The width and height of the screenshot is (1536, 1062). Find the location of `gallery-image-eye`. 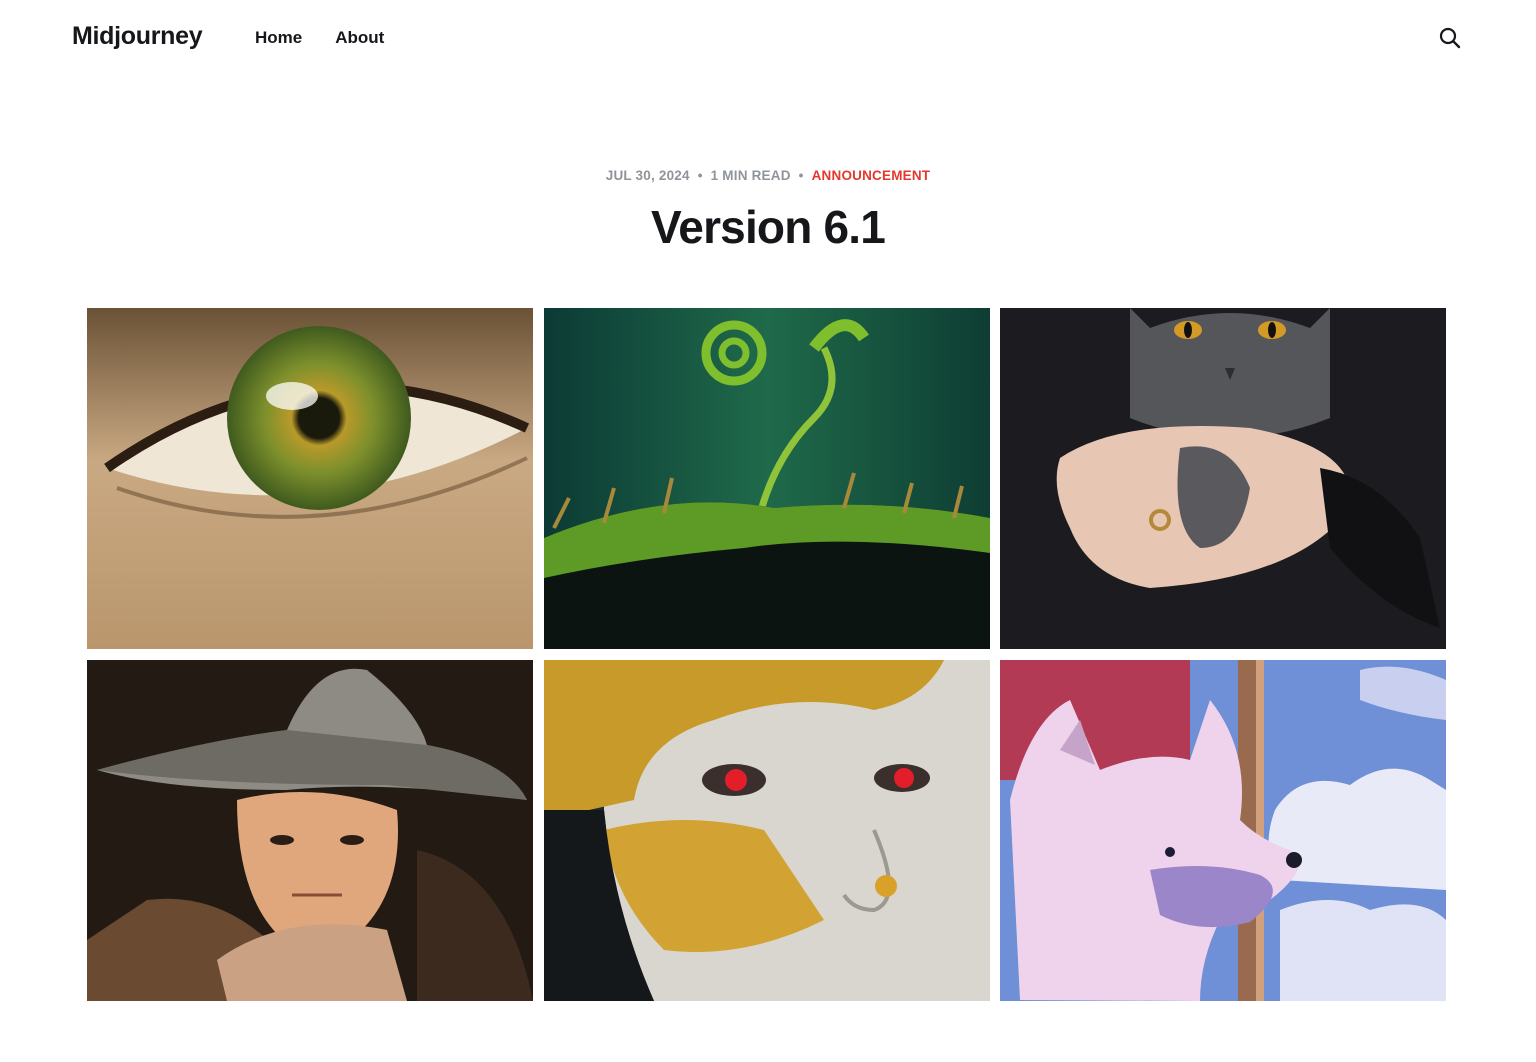

gallery-image-eye is located at coordinates (310, 478).